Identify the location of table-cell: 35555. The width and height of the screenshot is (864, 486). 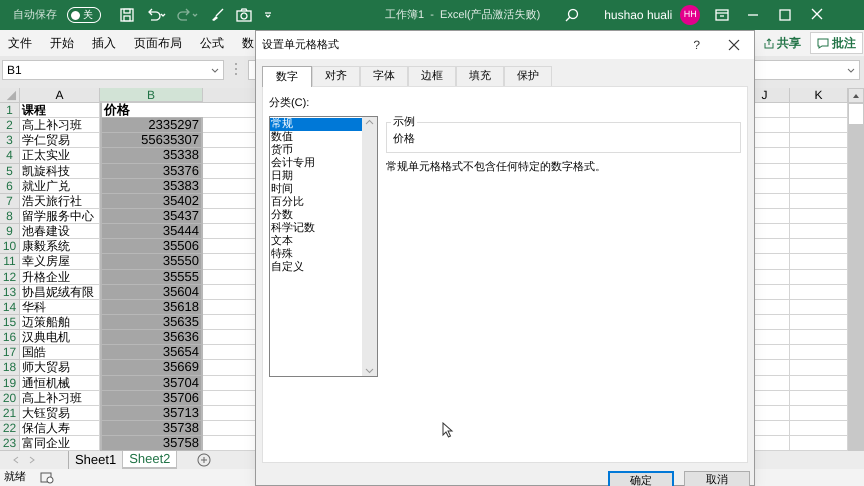
(151, 277).